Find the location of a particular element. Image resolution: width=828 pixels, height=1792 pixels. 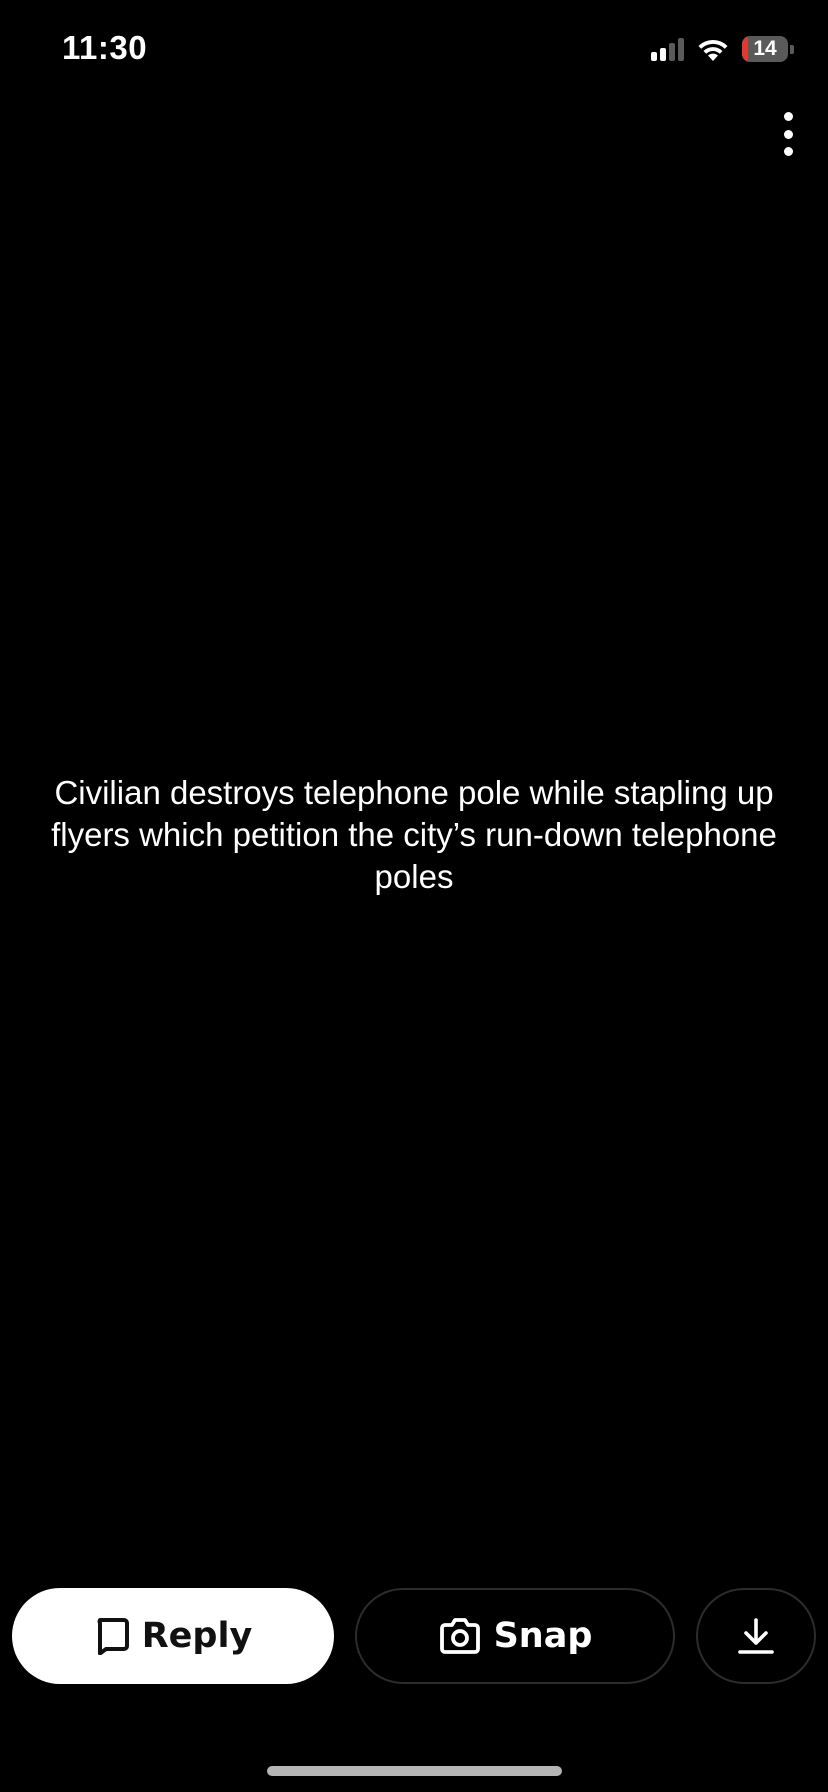

battery-indicator: 14 is located at coordinates (768, 49).